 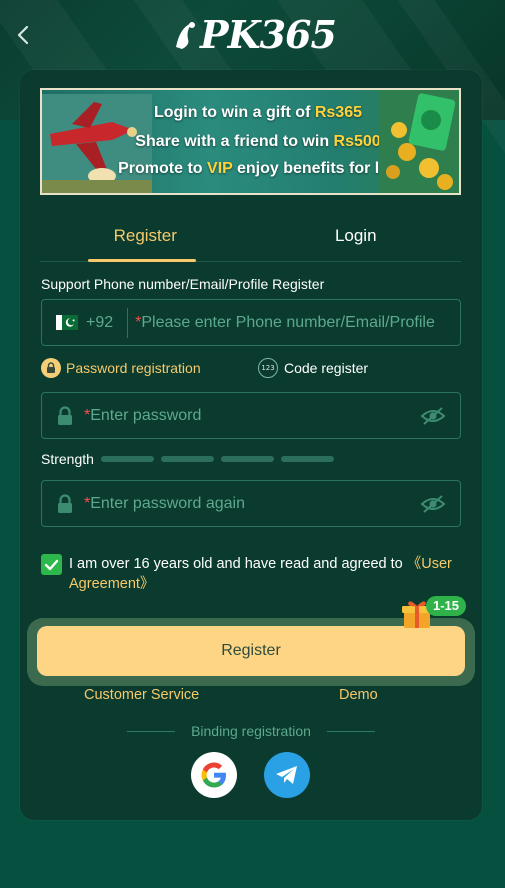 I want to click on strength-label: Strength, so click(x=67, y=459).